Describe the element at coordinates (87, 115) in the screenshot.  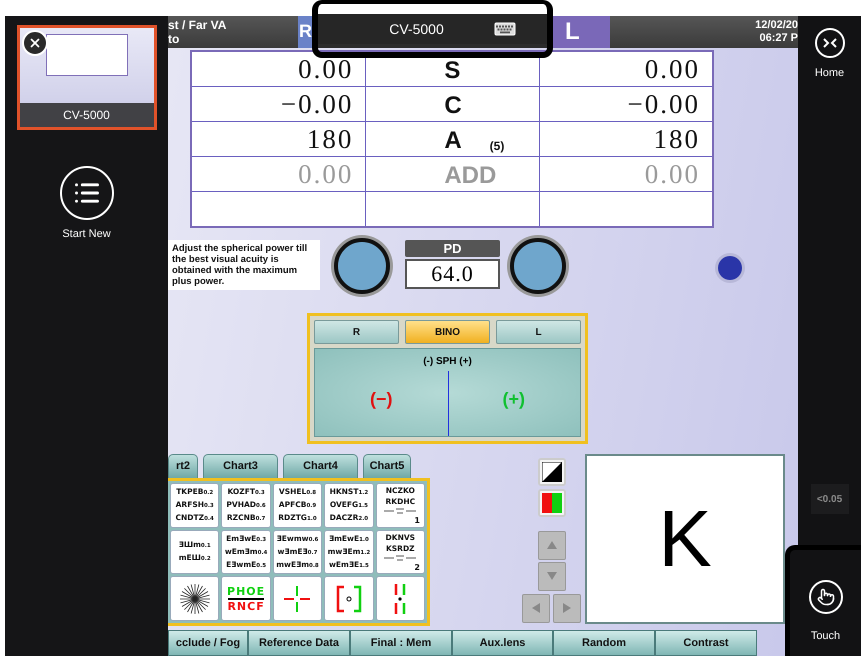
I see `thumbnail-label: CV-5000` at that location.